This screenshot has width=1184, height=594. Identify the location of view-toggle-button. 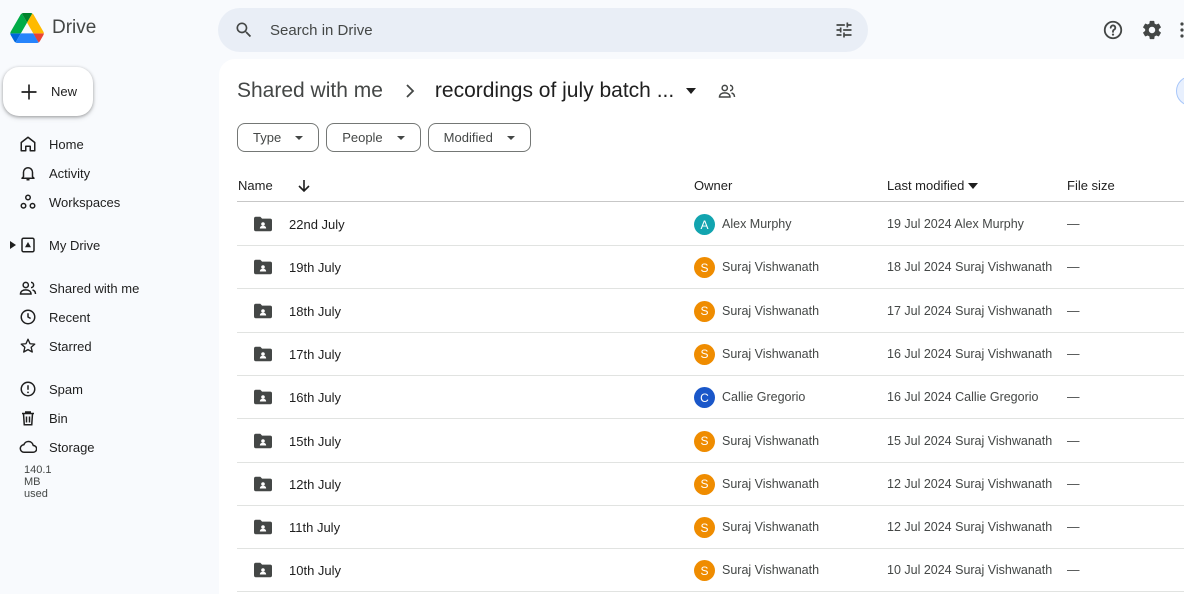
(1180, 91).